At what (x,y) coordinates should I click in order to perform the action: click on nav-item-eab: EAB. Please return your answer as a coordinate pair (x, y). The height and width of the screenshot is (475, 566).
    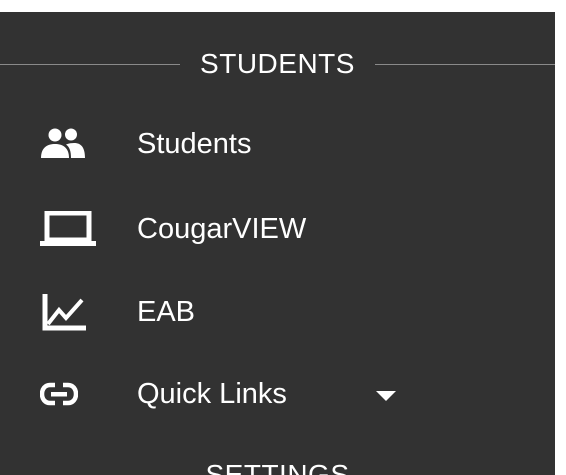
    Looking at the image, I should click on (277, 312).